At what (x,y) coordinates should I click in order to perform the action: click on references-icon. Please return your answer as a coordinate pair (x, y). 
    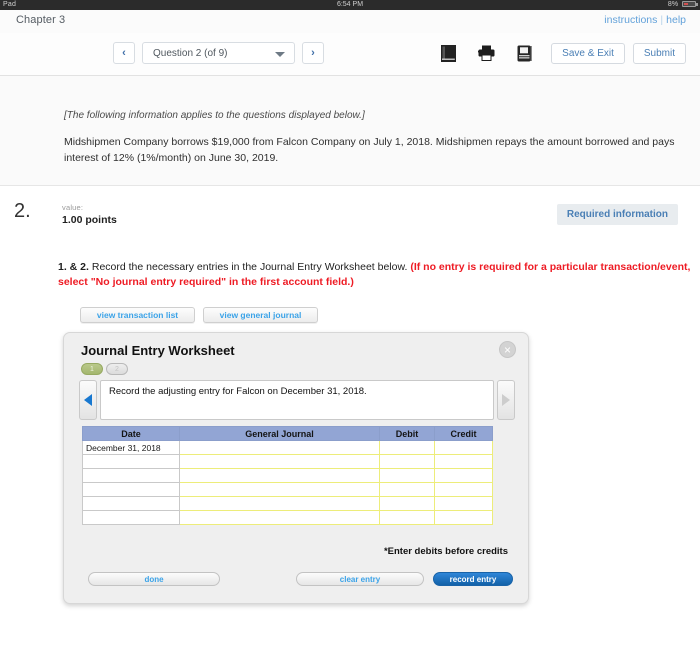
    Looking at the image, I should click on (524, 53).